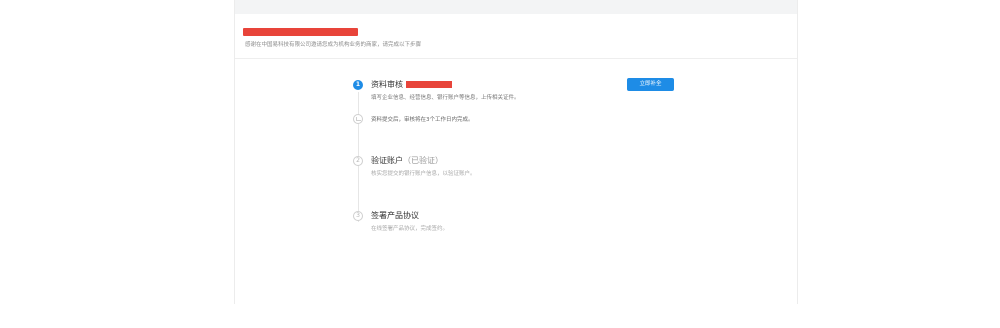 Image resolution: width=1000 pixels, height=328 pixels. Describe the element at coordinates (516, 7) in the screenshot. I see `top-bar` at that location.